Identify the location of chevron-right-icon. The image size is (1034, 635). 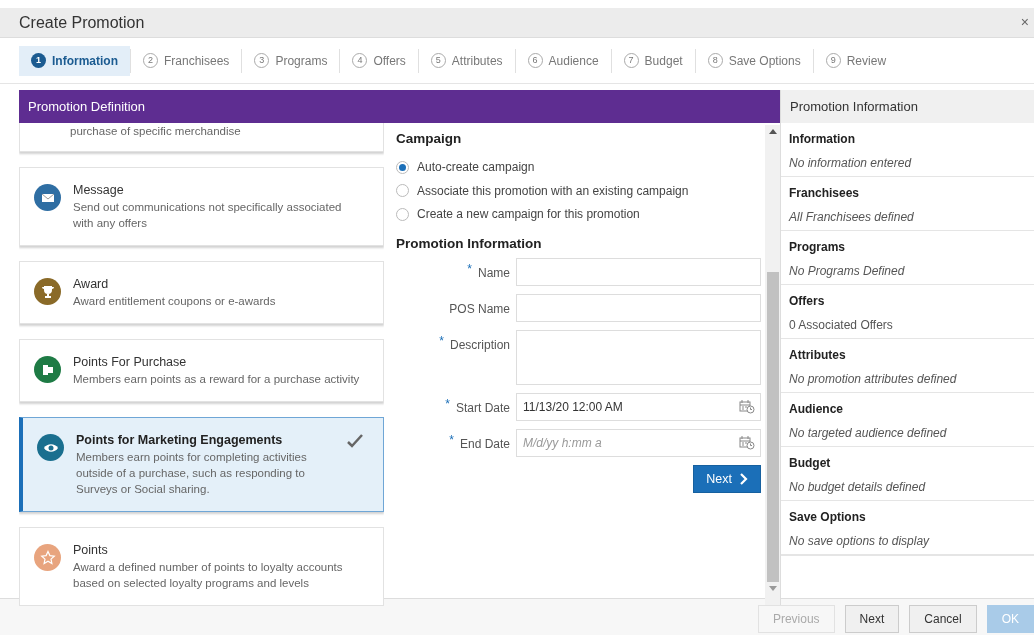
(744, 479).